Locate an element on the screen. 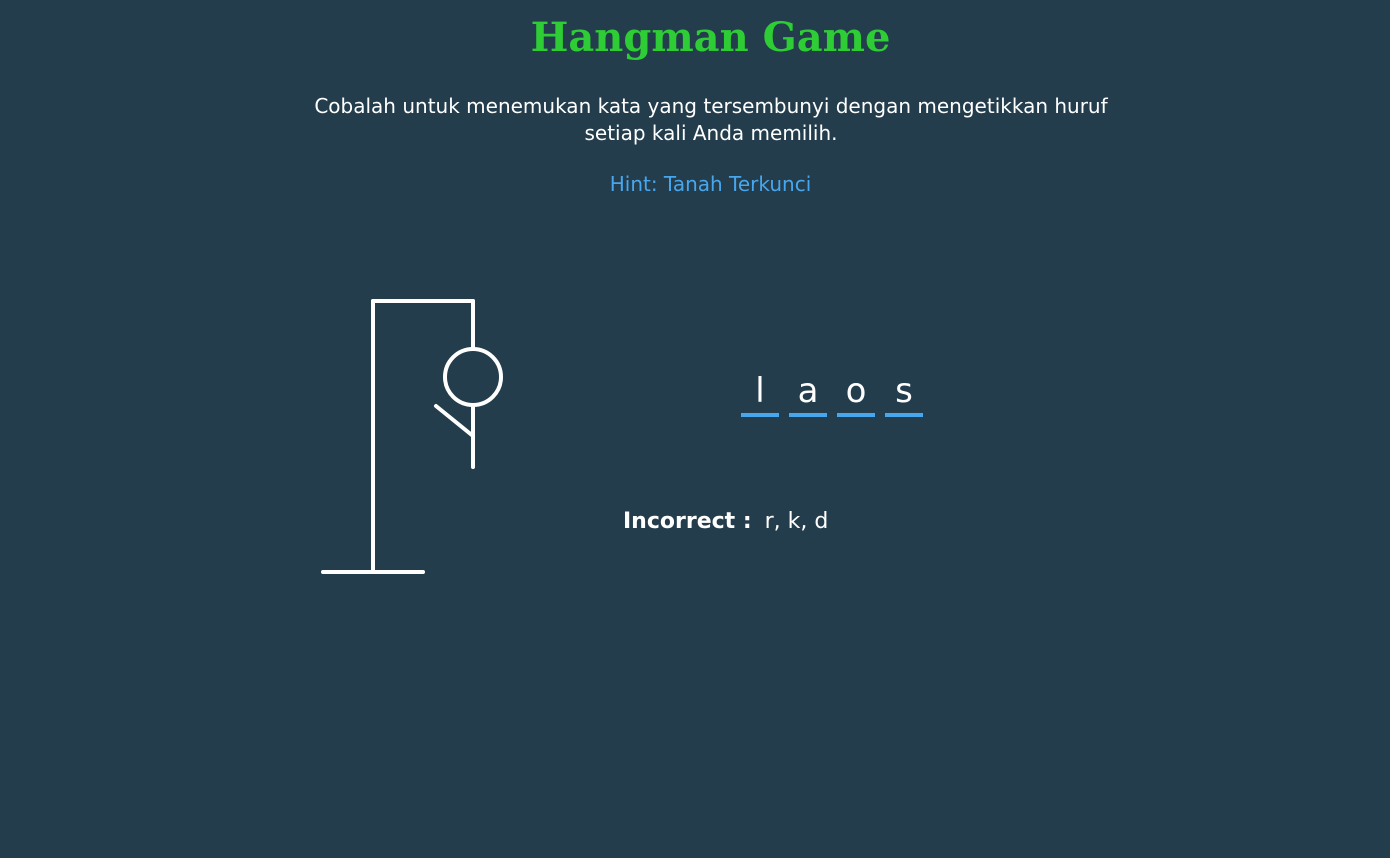  letter-slot: l is located at coordinates (760, 391).